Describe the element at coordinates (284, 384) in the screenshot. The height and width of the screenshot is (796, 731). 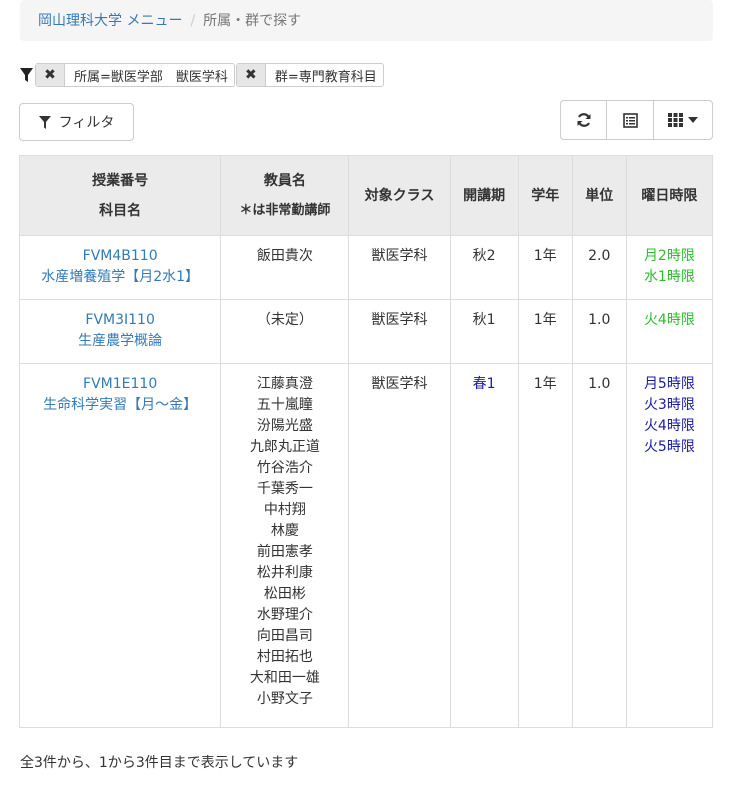
I see `teacher-name: 江藤真澄` at that location.